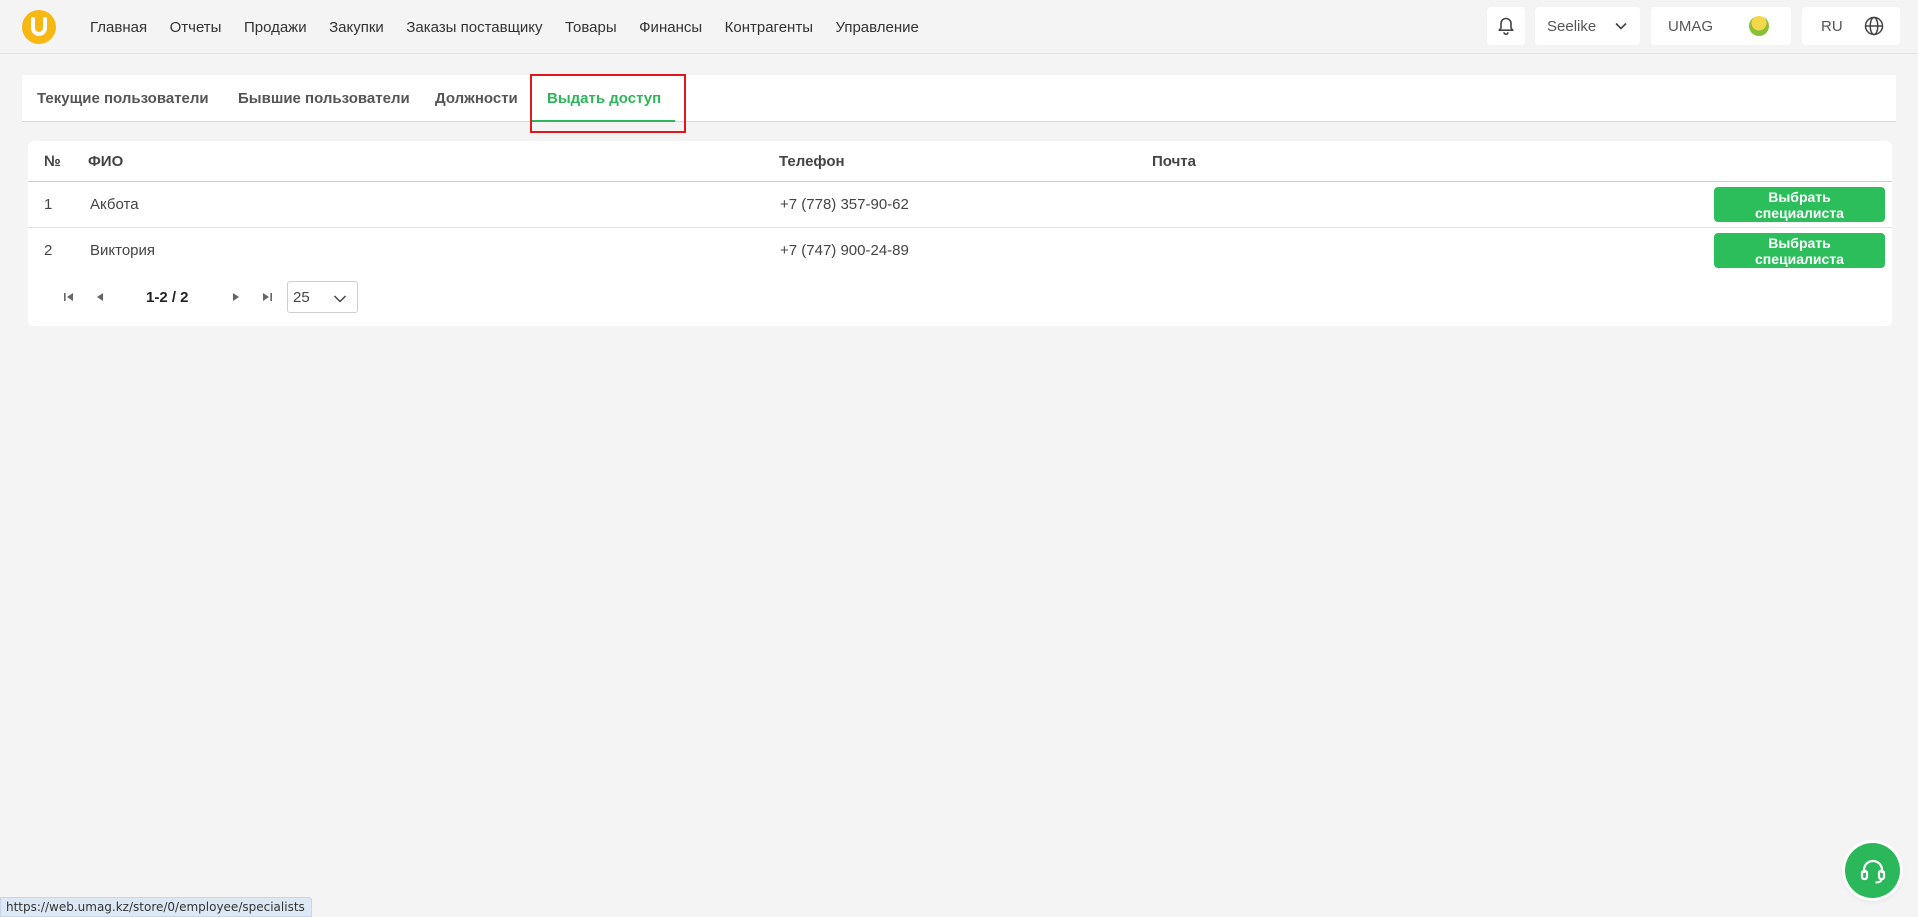 This screenshot has height=917, width=1918. What do you see at coordinates (960, 161) in the screenshot?
I see `table-header: № ФИО Телефон Почта` at bounding box center [960, 161].